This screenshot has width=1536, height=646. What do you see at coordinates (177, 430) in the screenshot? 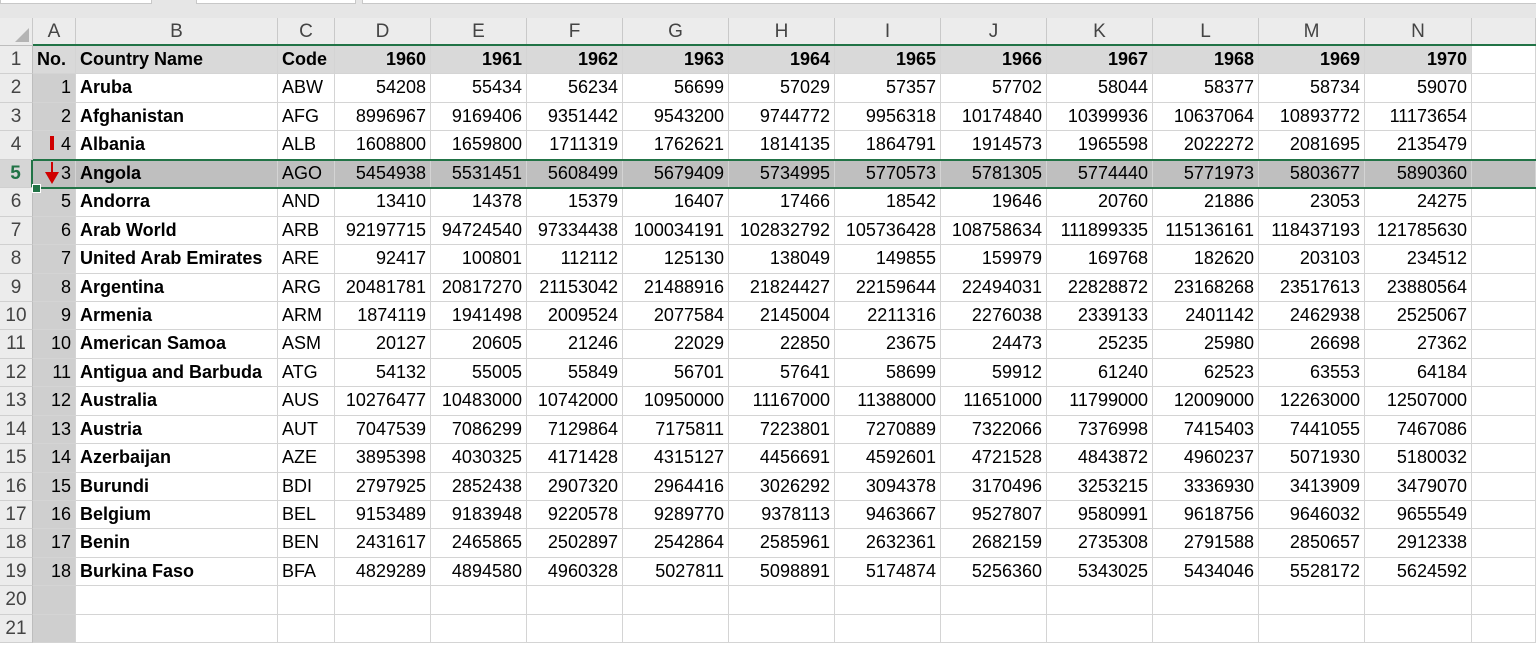
I see `country-name-cell: Austria` at bounding box center [177, 430].